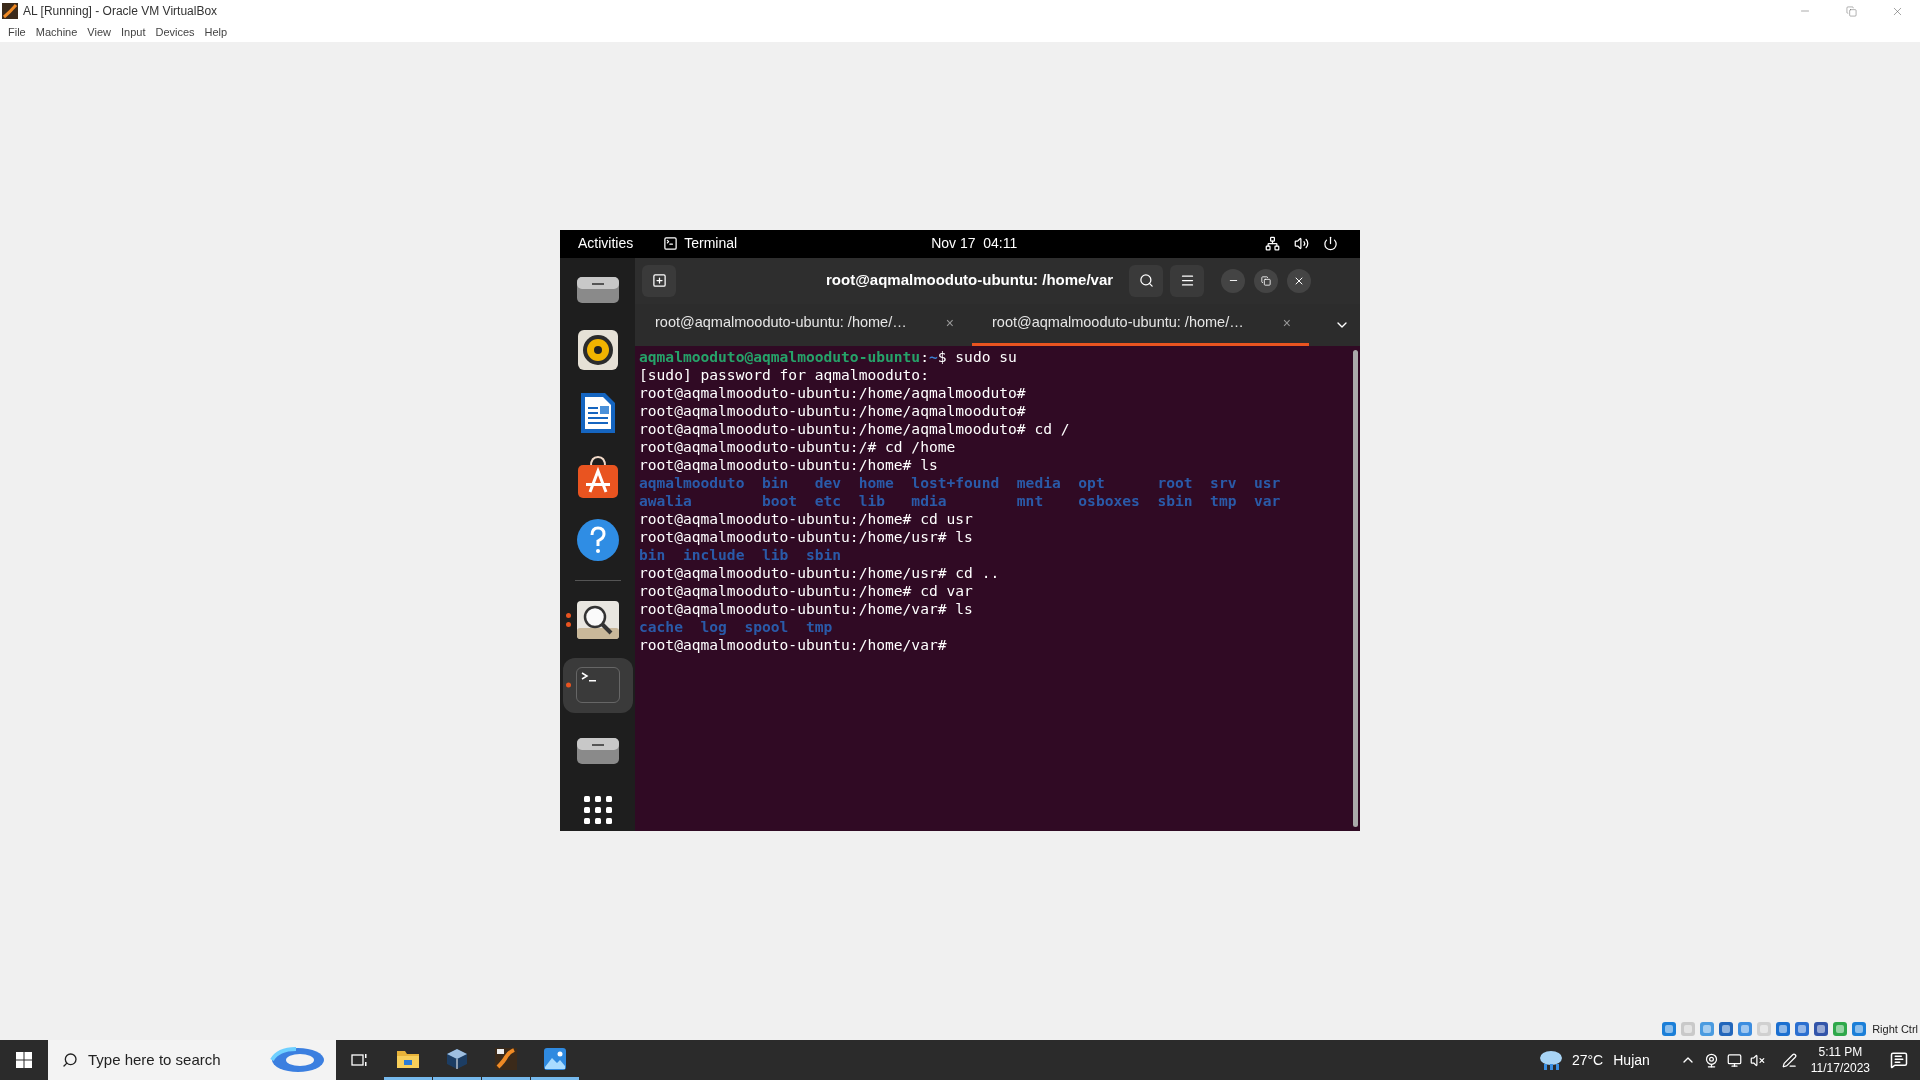 The width and height of the screenshot is (1920, 1080). What do you see at coordinates (711, 243) in the screenshot?
I see `app-name: Terminal` at bounding box center [711, 243].